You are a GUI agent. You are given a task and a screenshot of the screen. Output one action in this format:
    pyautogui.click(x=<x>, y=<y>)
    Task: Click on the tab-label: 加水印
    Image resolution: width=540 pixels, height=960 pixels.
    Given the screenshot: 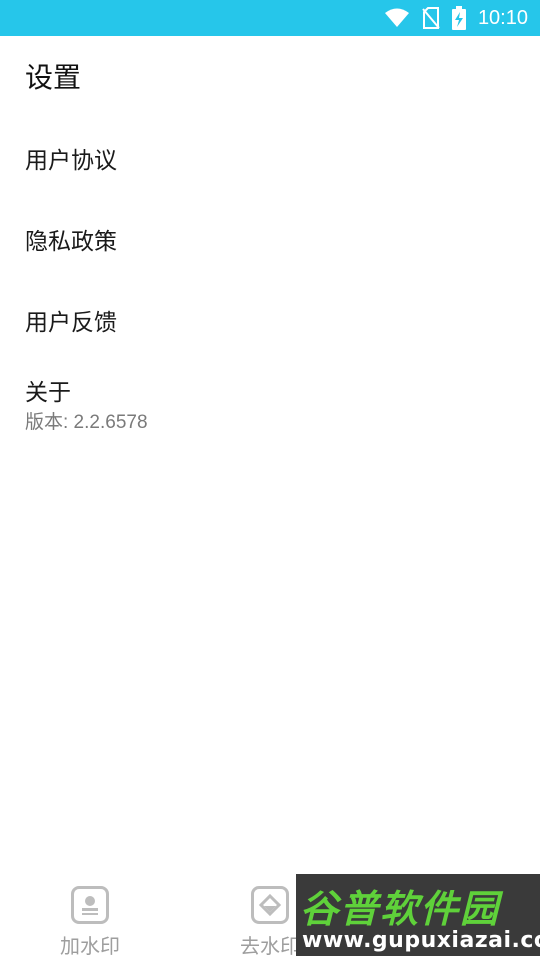 What is the action you would take?
    pyautogui.click(x=90, y=946)
    